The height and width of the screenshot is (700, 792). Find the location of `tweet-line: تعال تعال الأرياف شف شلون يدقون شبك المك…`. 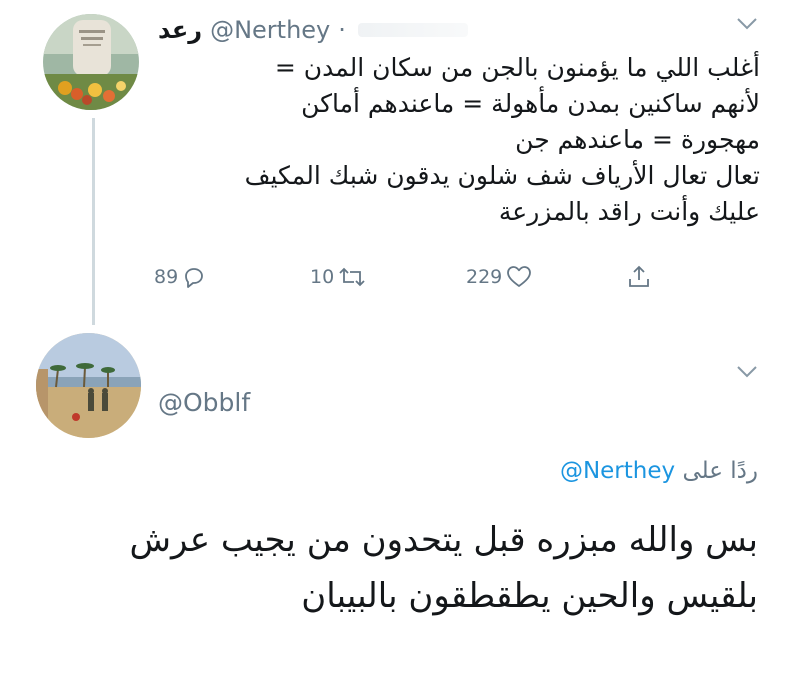

tweet-line: تعال تعال الأرياف شف شلون يدقون شبك المك… is located at coordinates (502, 175).